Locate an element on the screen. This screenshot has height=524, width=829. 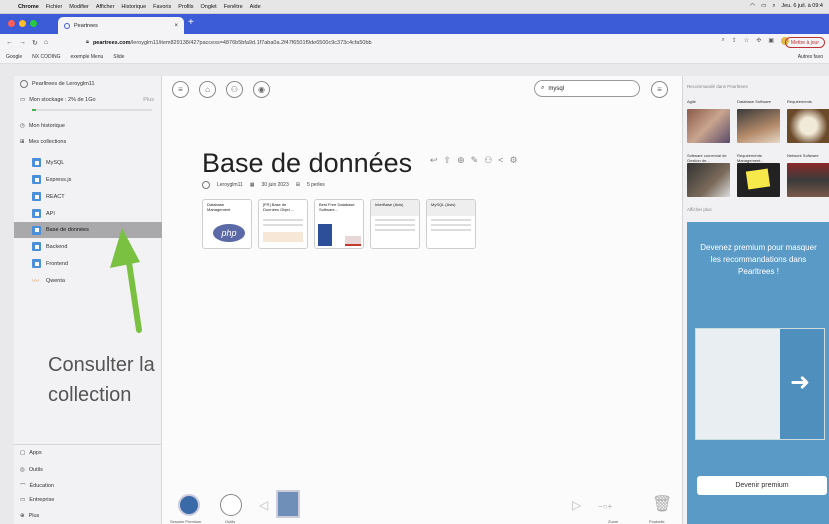
clock: Jeu. 6 juil. à 09:4 is located at coordinates (802, 6).